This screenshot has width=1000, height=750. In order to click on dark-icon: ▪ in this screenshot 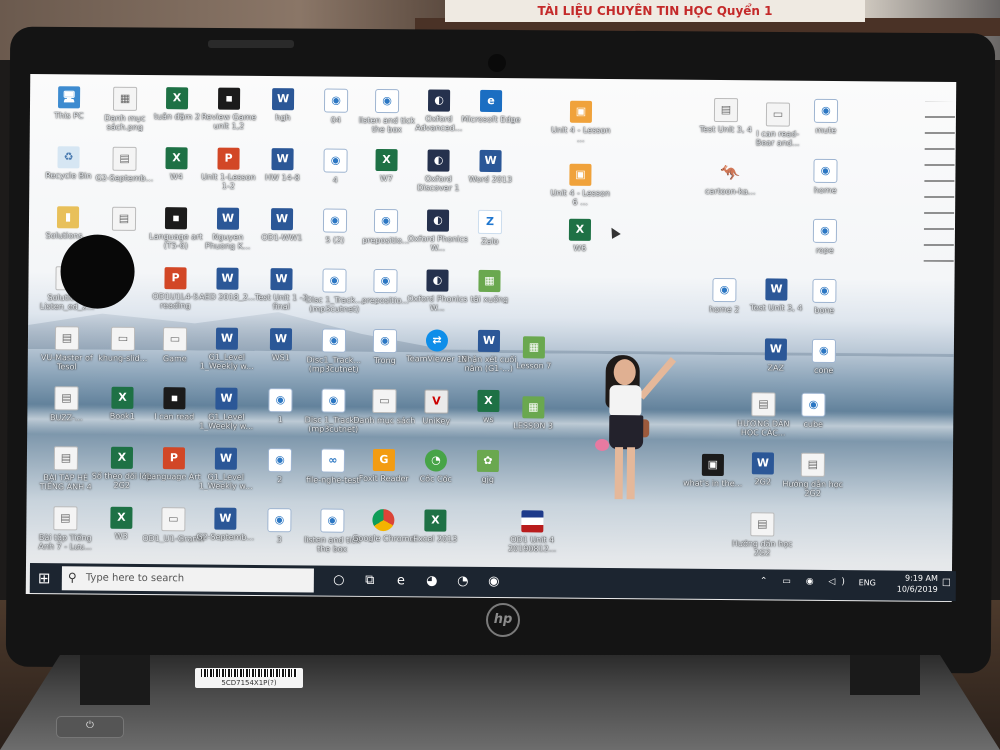, I will do `click(176, 218)`.